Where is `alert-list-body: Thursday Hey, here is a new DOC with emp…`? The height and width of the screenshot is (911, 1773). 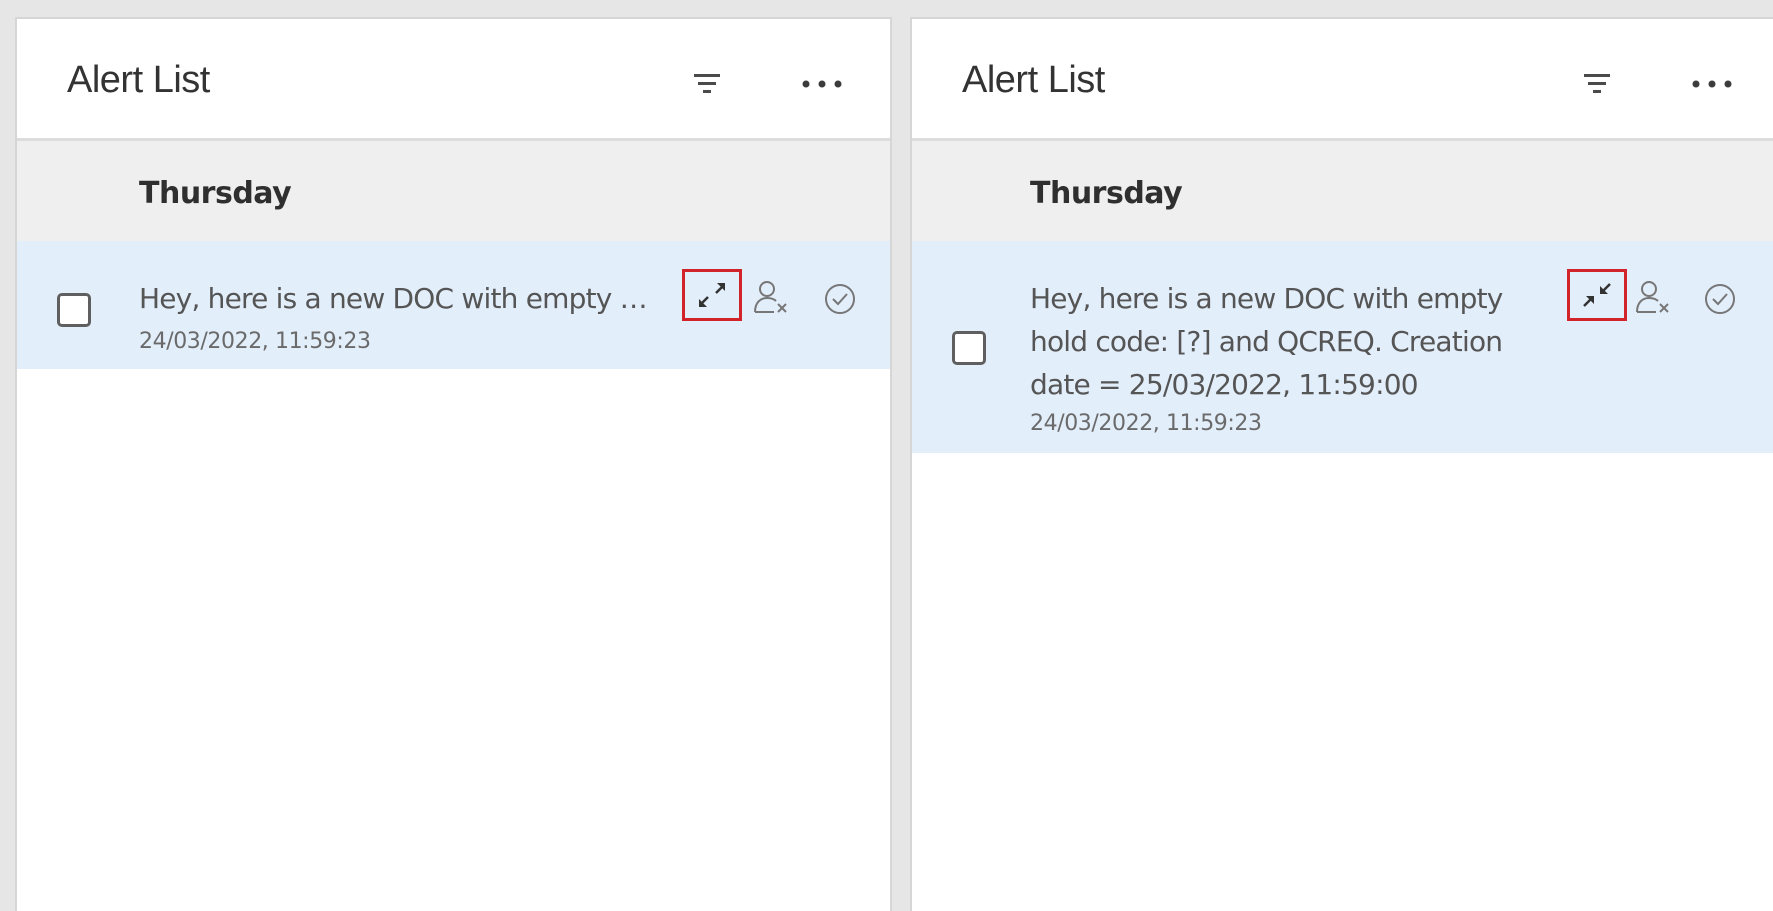 alert-list-body: Thursday Hey, here is a new DOC with emp… is located at coordinates (453, 255).